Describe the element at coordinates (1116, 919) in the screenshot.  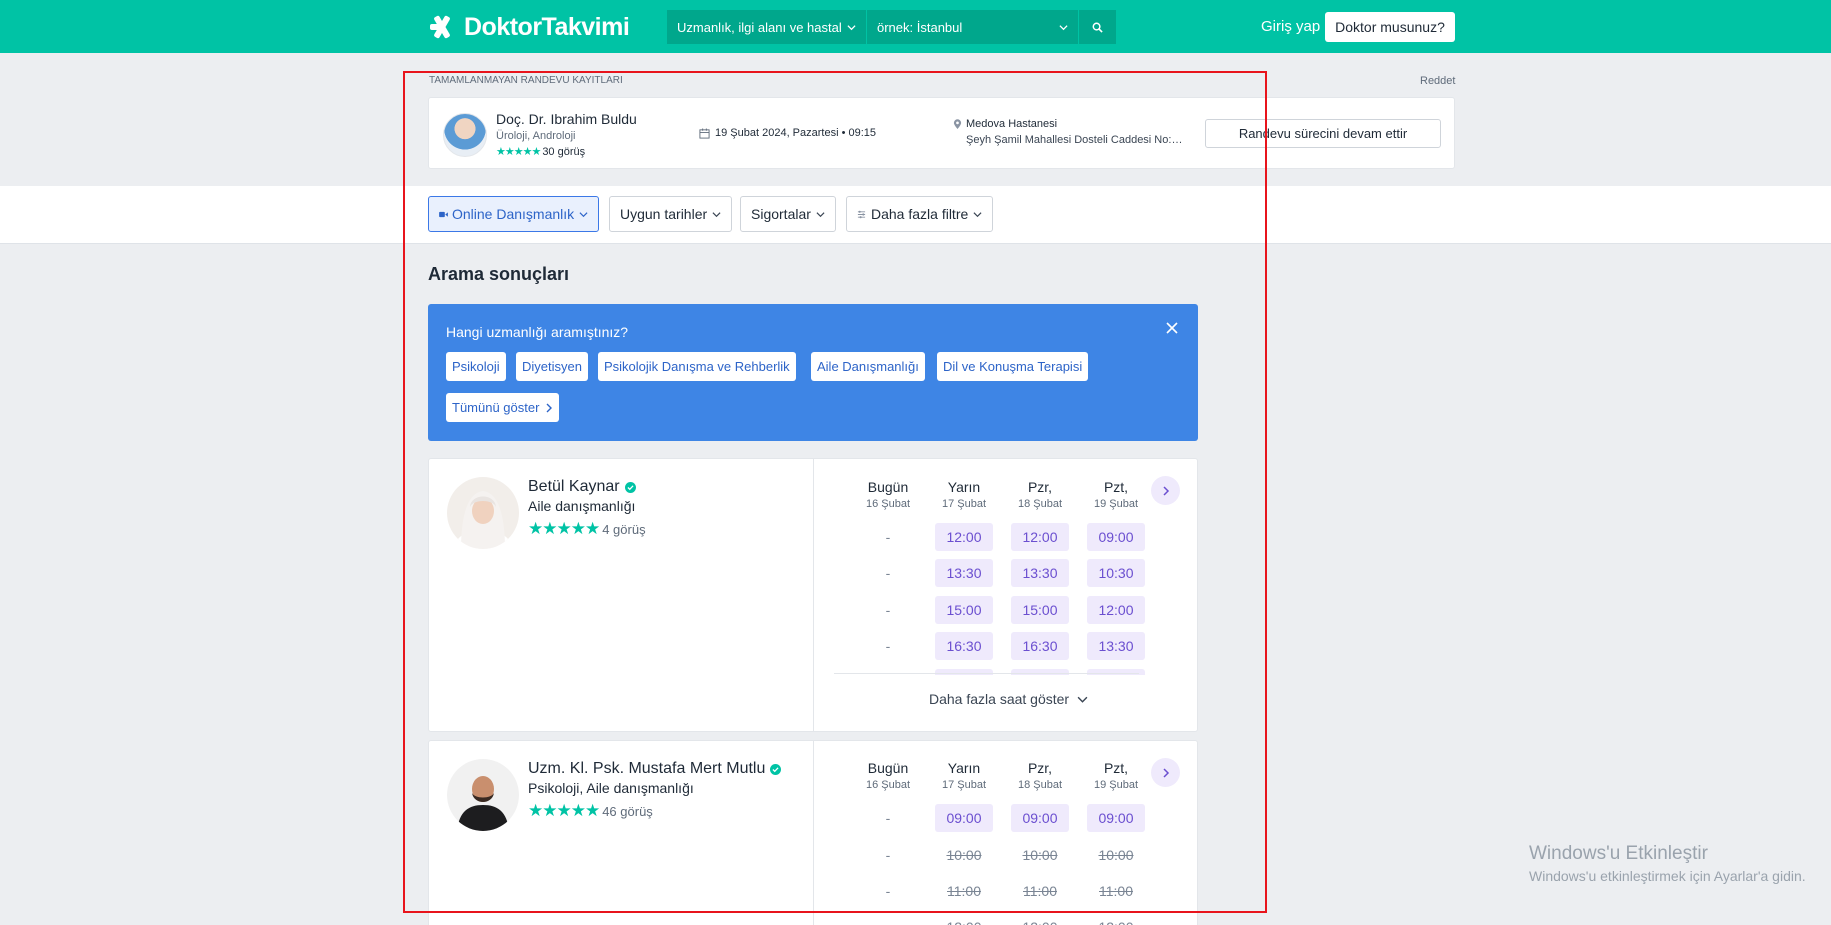
I see `unavailable-slot: 12:00` at that location.